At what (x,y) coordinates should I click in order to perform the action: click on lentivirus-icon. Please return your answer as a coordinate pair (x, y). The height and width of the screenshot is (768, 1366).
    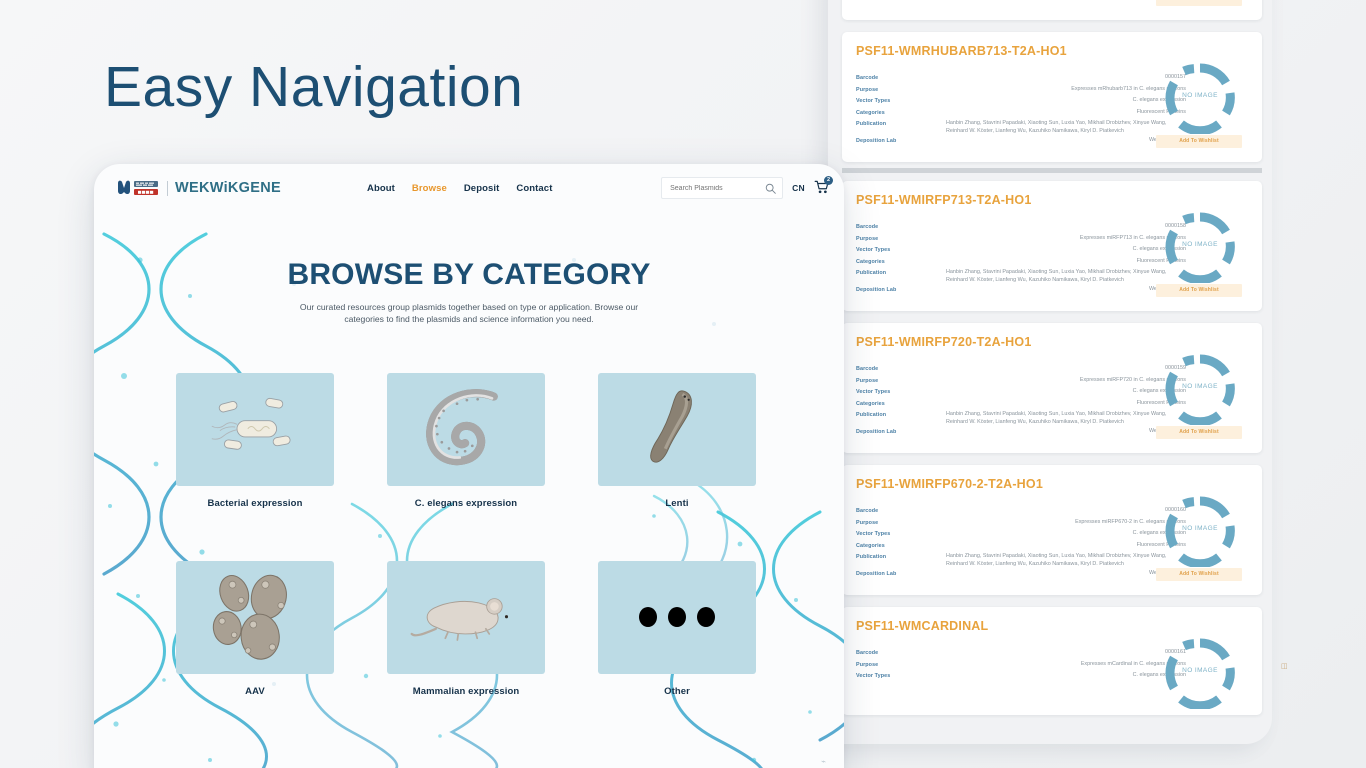
    Looking at the image, I should click on (677, 429).